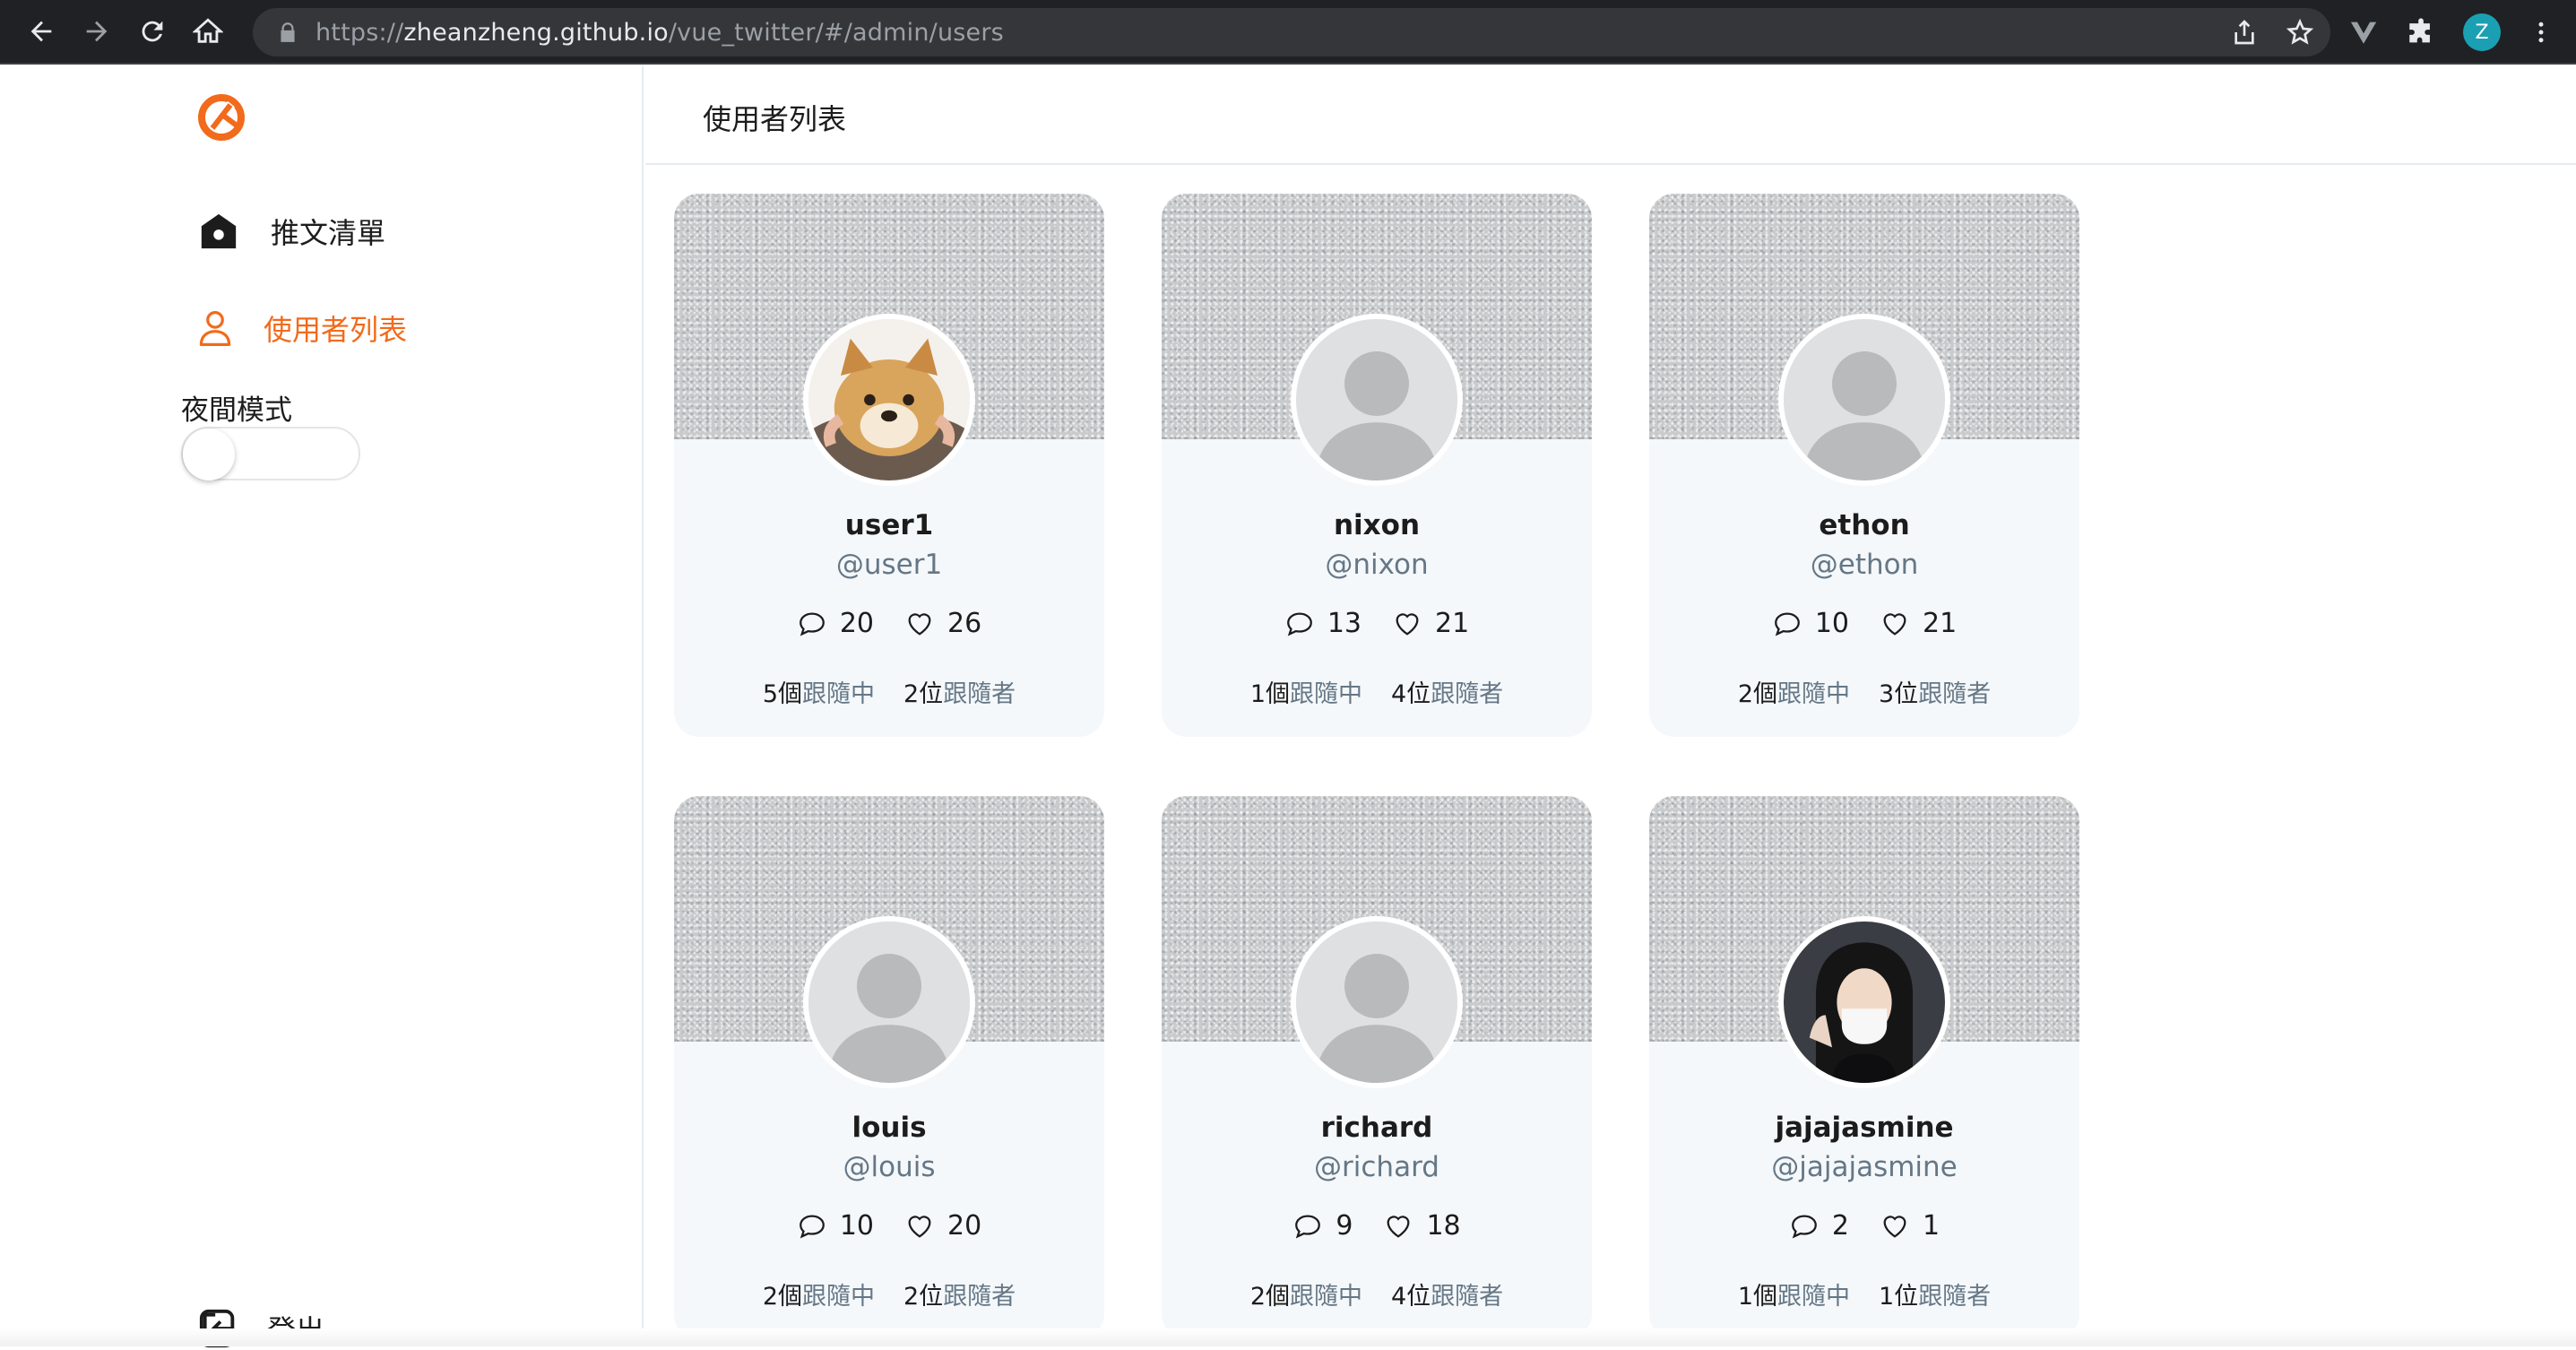 The height and width of the screenshot is (1350, 2576). I want to click on like-count: 26, so click(942, 623).